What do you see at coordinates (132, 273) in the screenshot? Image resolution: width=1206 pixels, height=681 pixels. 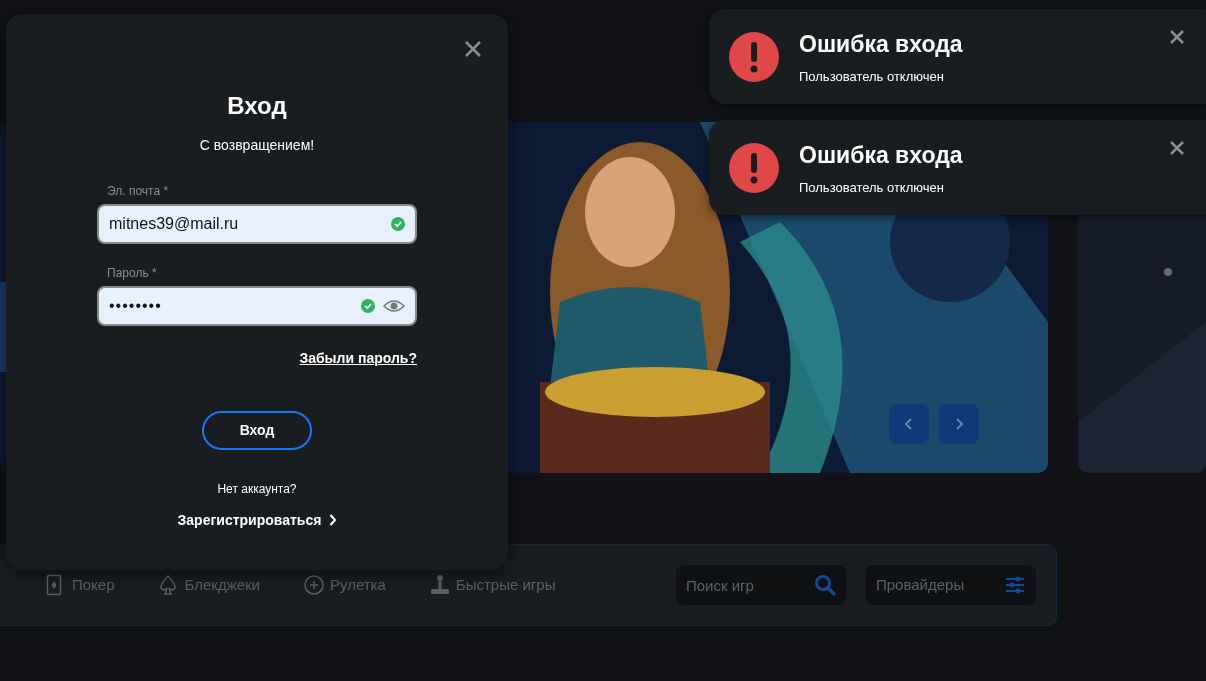 I see `field-label: Пароль *` at bounding box center [132, 273].